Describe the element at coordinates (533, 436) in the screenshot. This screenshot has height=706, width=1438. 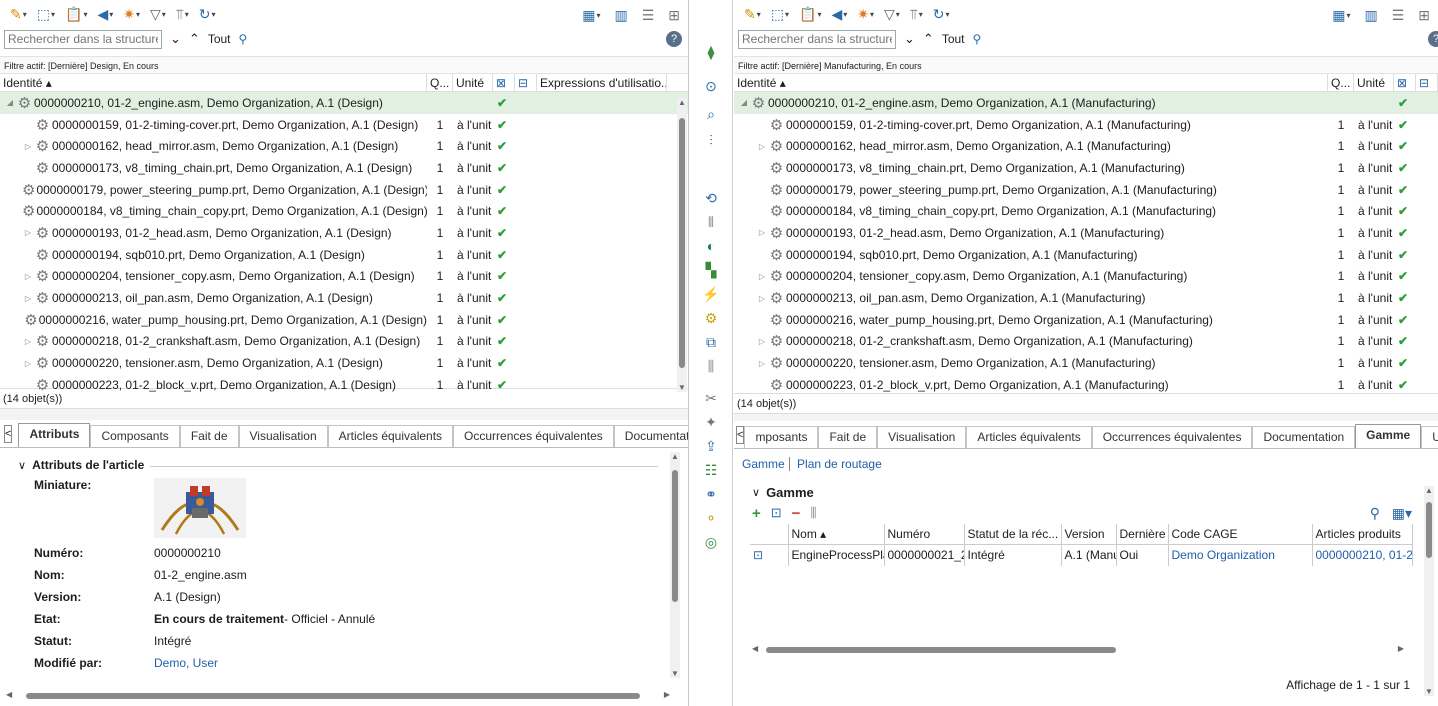
I see `tab-5: Occurrences équivalentes` at that location.